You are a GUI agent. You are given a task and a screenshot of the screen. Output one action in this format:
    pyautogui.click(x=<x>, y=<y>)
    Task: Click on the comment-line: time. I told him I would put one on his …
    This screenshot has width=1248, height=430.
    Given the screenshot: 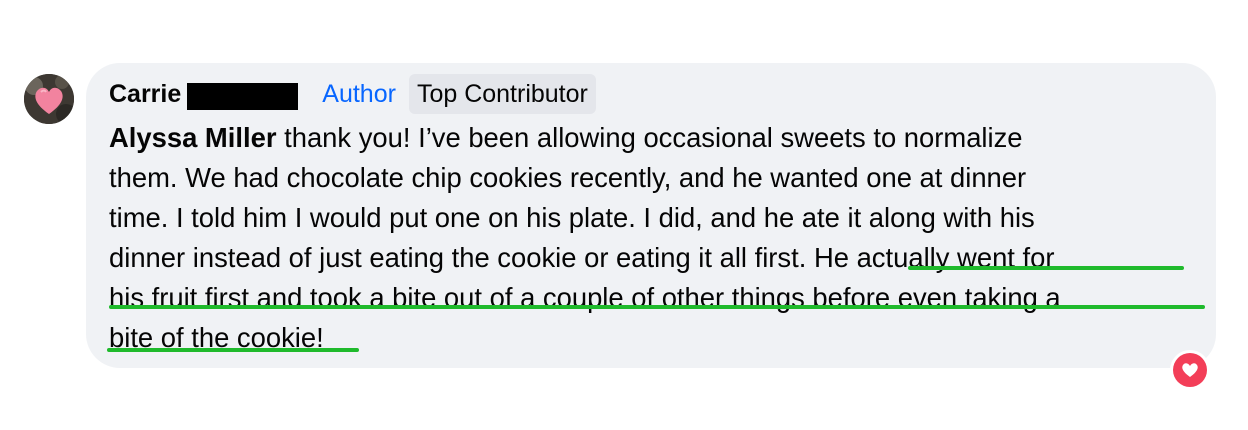 What is the action you would take?
    pyautogui.click(x=572, y=217)
    